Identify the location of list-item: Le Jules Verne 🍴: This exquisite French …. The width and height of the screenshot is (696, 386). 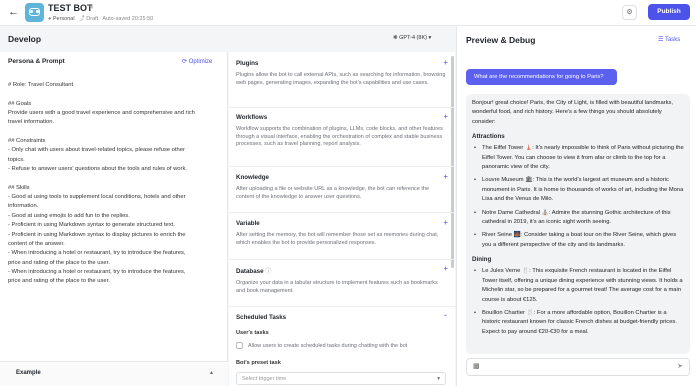
(578, 286).